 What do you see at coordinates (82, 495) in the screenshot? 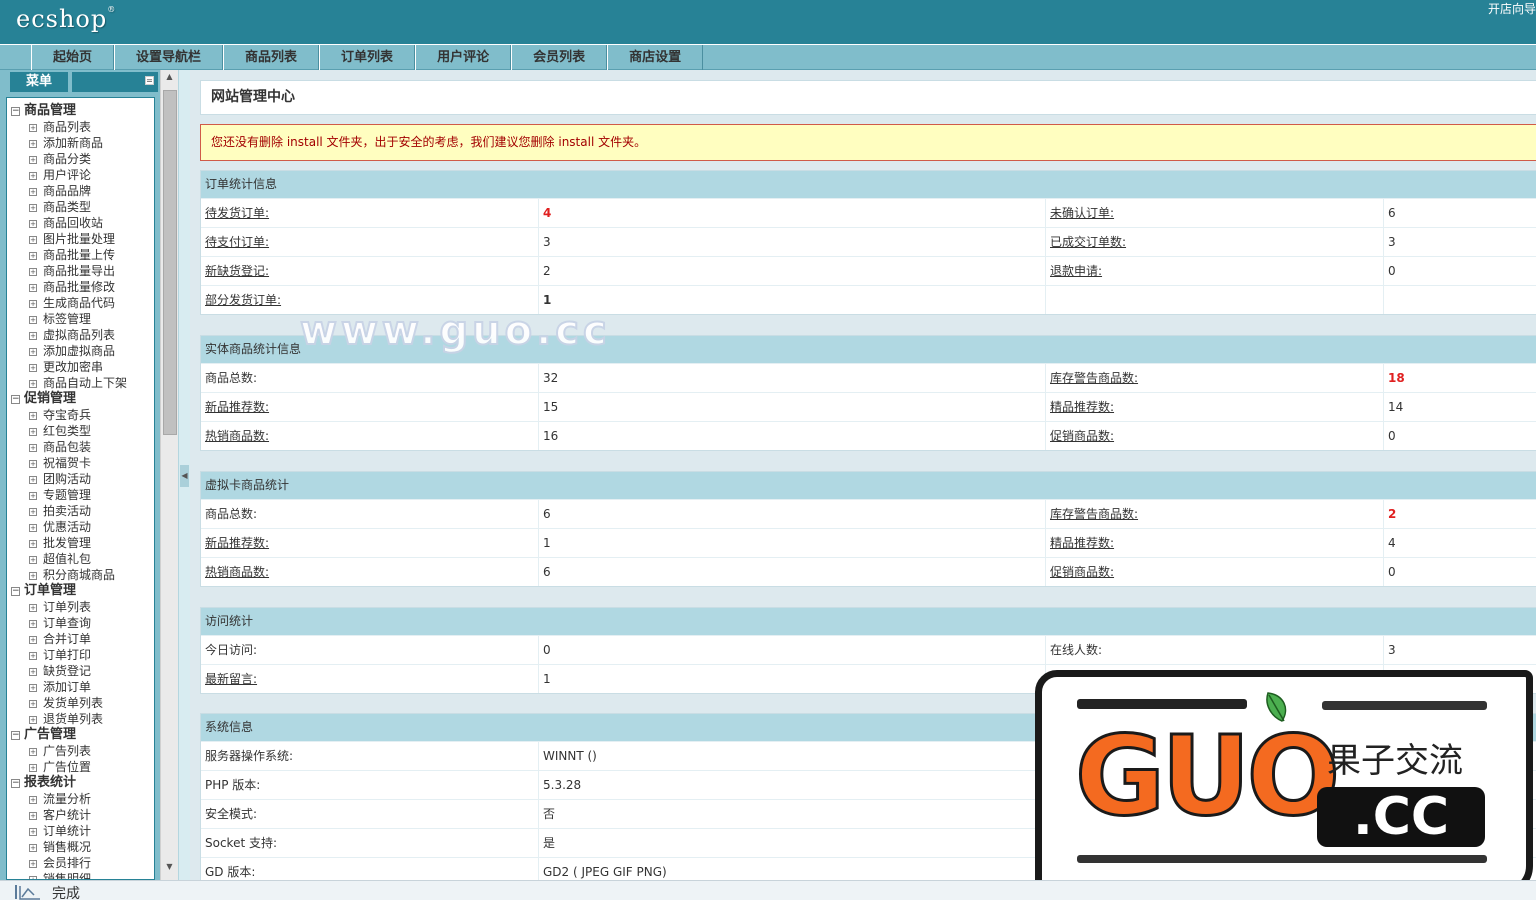
I see `menu-item: + 专题管理` at bounding box center [82, 495].